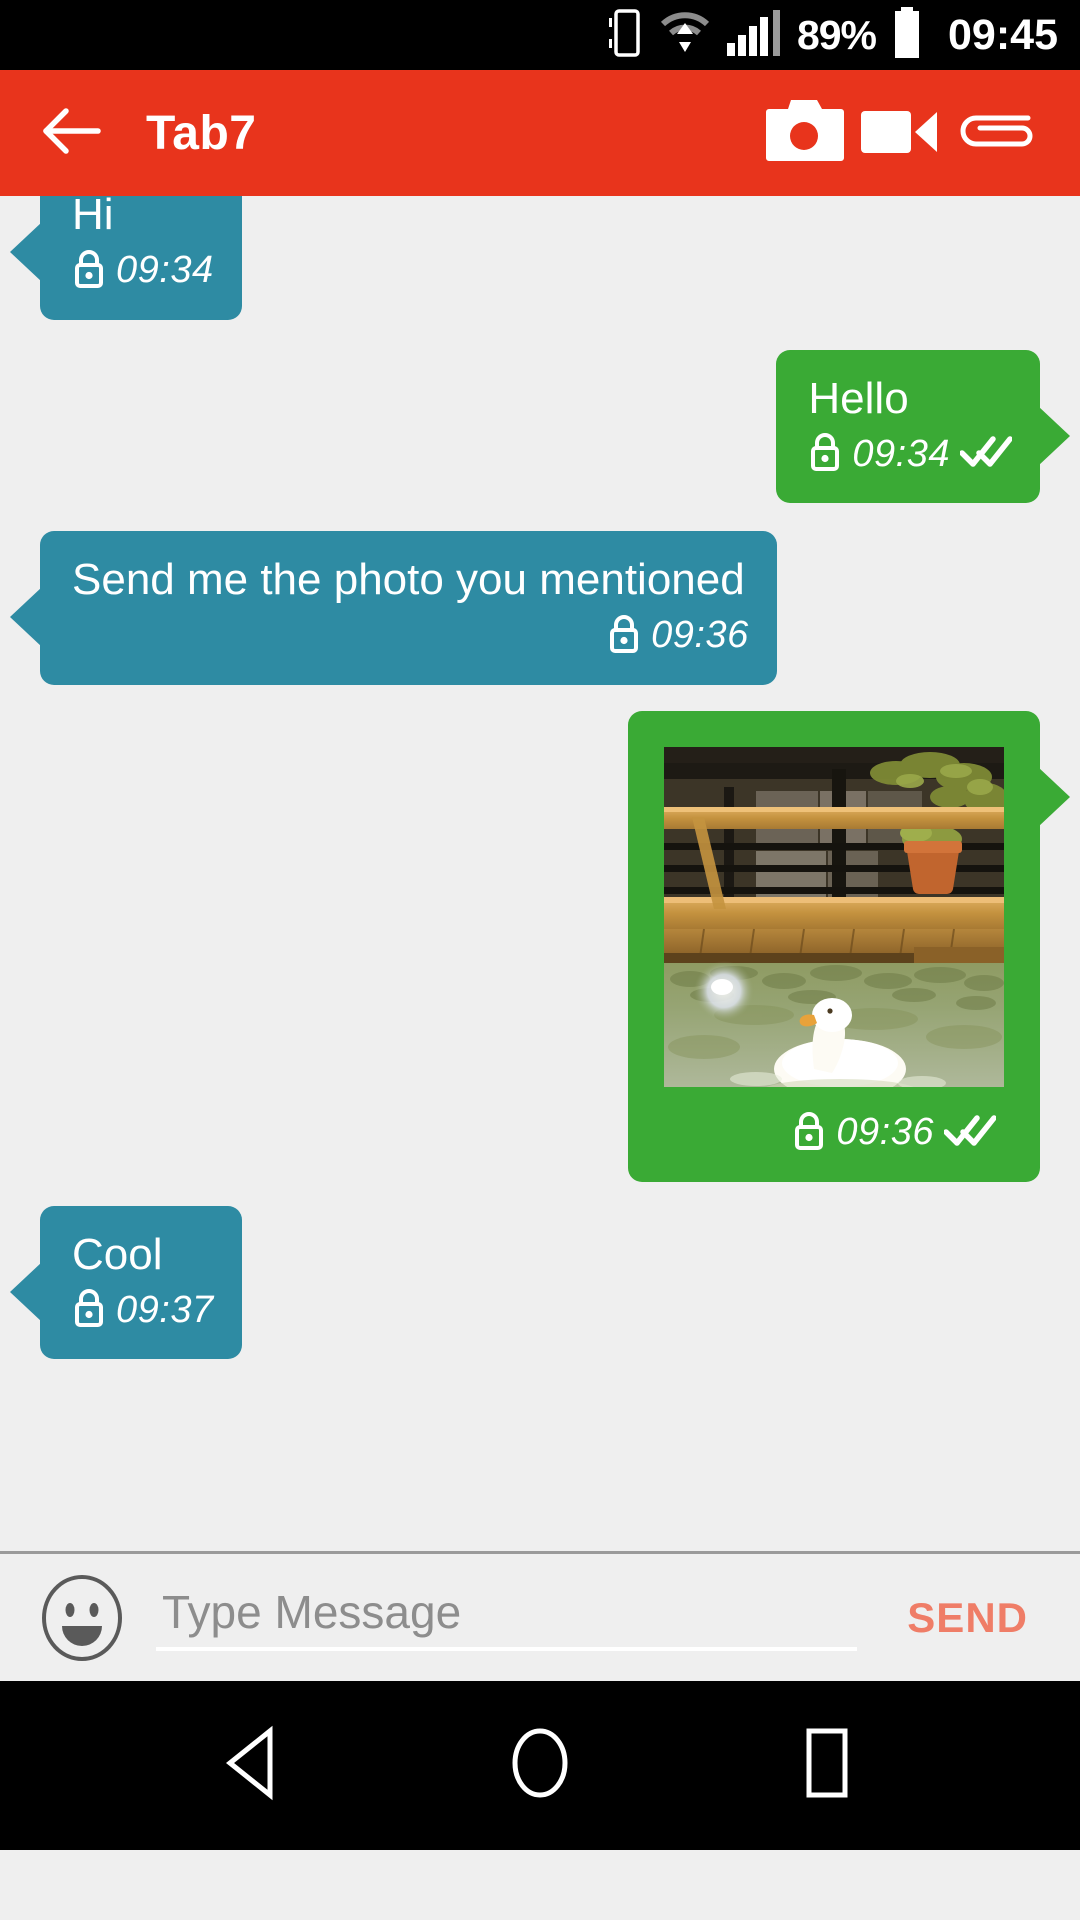 This screenshot has height=1920, width=1080. I want to click on page-title: Tab7, so click(201, 133).